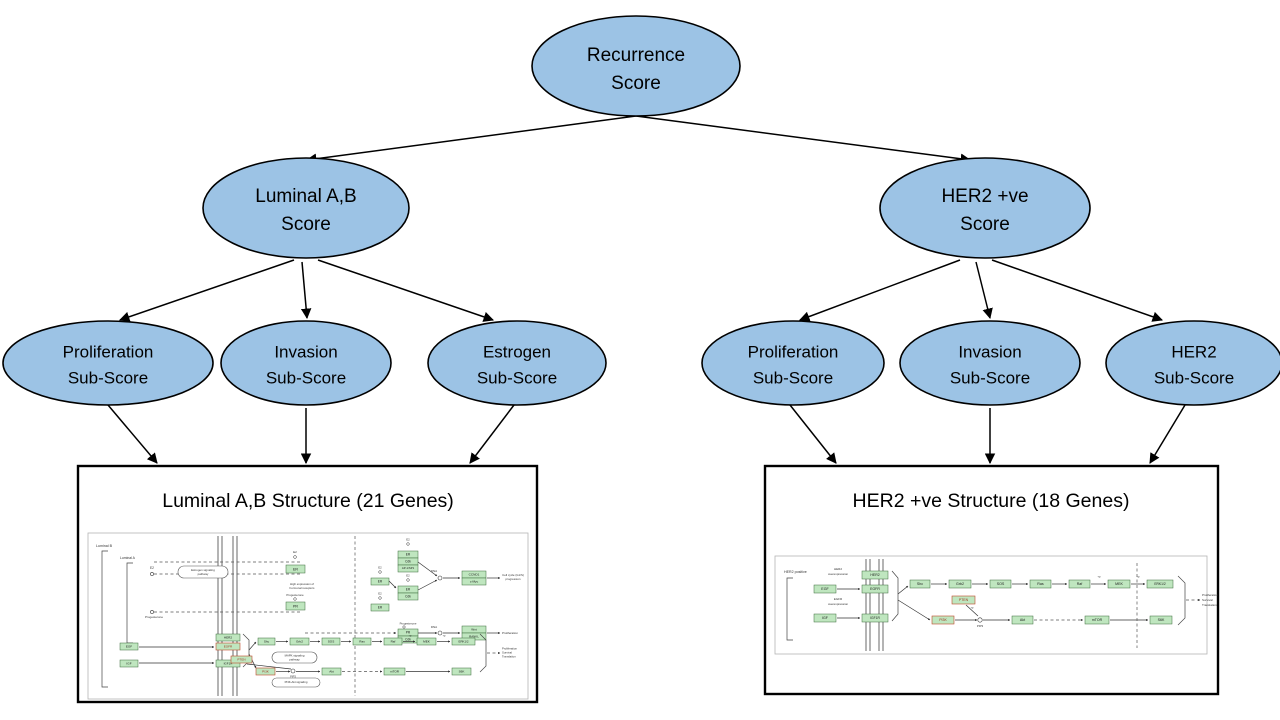 The image size is (1280, 720). Describe the element at coordinates (1207, 600) in the screenshot. I see `her2-outcome-annotation-line2: Survival` at that location.